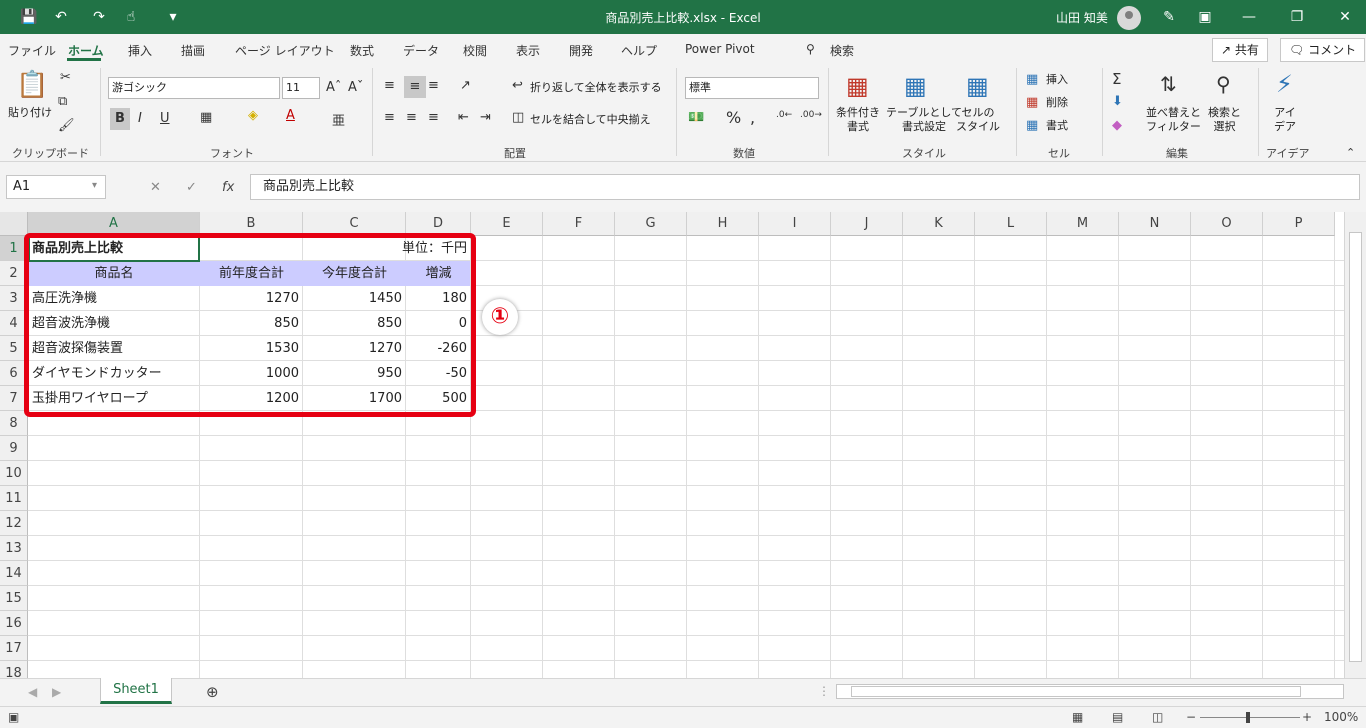 The height and width of the screenshot is (728, 1366). Describe the element at coordinates (651, 224) in the screenshot. I see `column-header-g: G` at that location.